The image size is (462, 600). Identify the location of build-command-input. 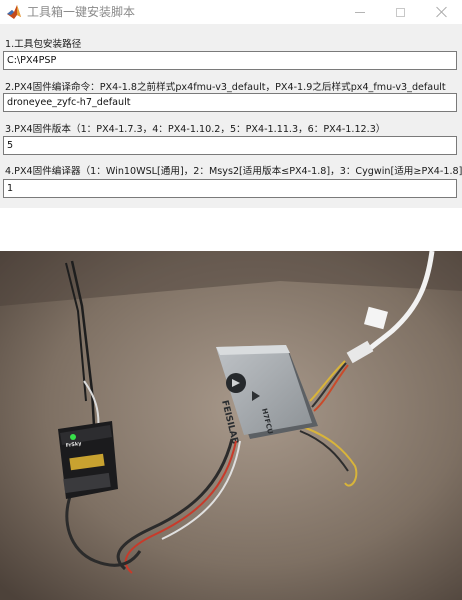
(230, 102).